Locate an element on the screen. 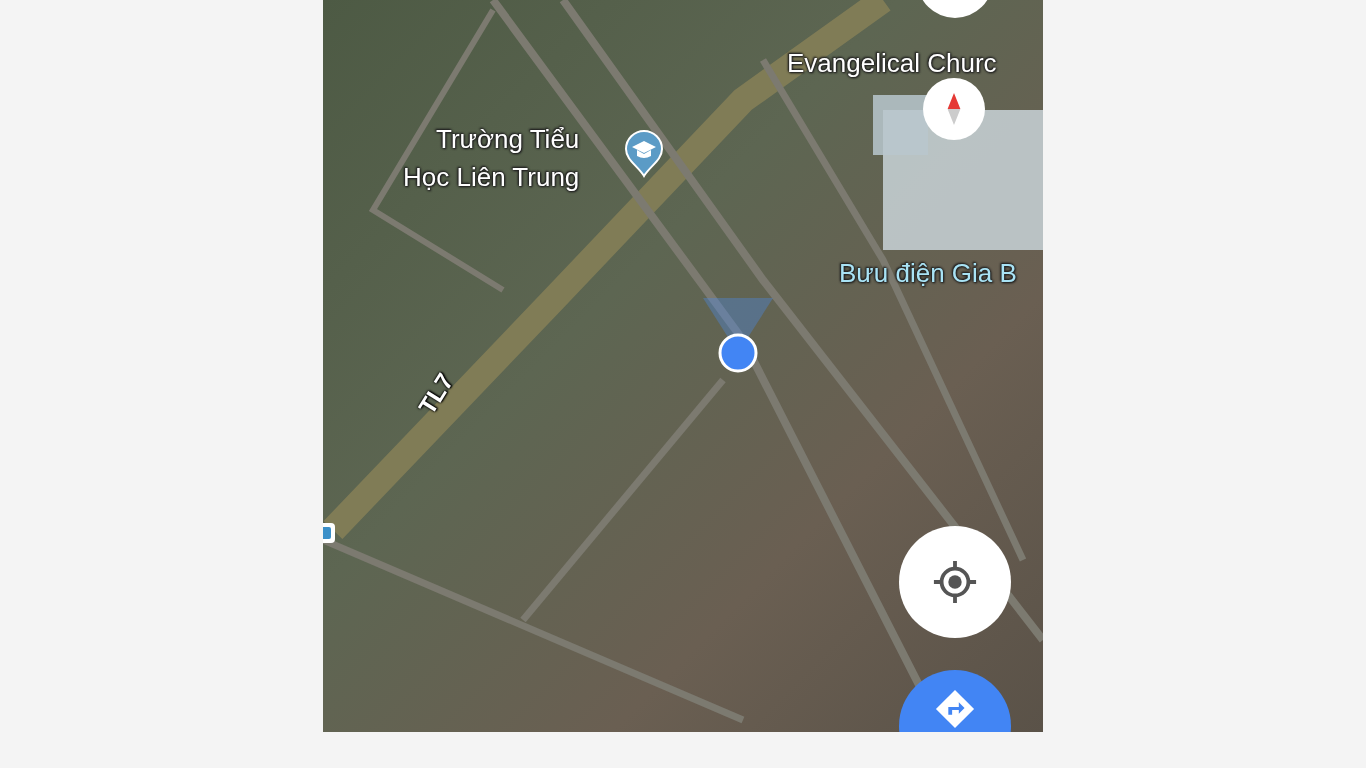 Image resolution: width=1366 pixels, height=768 pixels. compass-icon is located at coordinates (954, 109).